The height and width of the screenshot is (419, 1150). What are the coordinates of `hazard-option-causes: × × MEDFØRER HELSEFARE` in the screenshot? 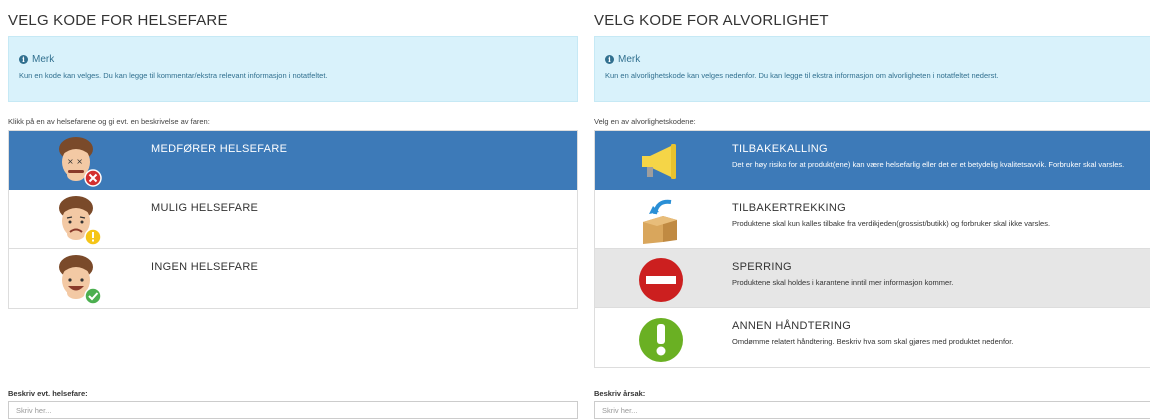 It's located at (293, 160).